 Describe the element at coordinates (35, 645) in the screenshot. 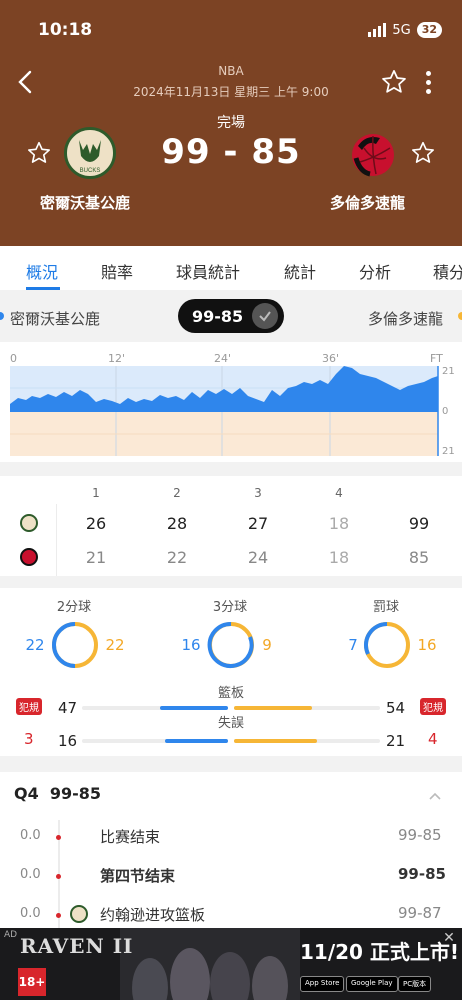

I see `home-2pt: 22` at that location.